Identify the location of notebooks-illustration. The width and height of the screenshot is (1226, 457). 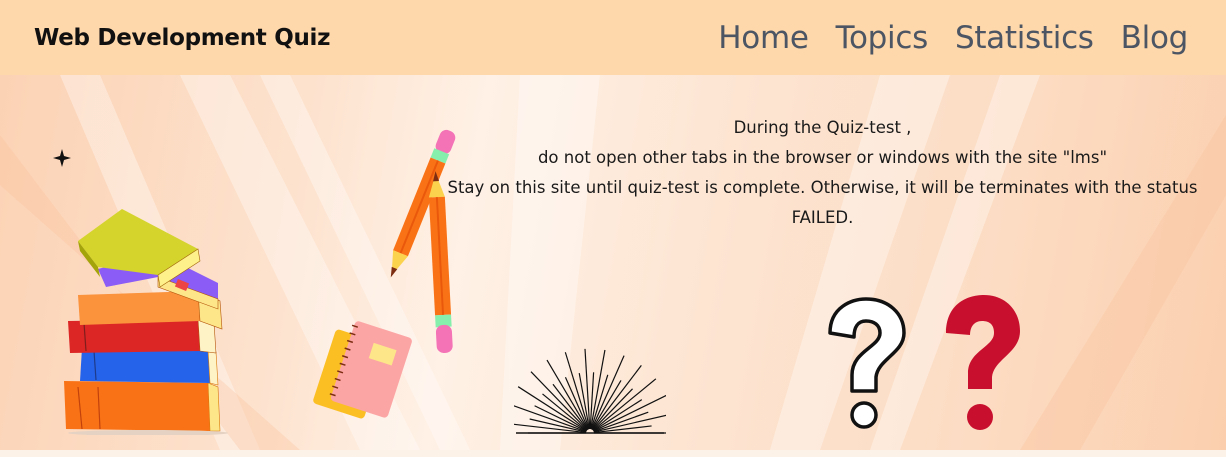
(362, 370).